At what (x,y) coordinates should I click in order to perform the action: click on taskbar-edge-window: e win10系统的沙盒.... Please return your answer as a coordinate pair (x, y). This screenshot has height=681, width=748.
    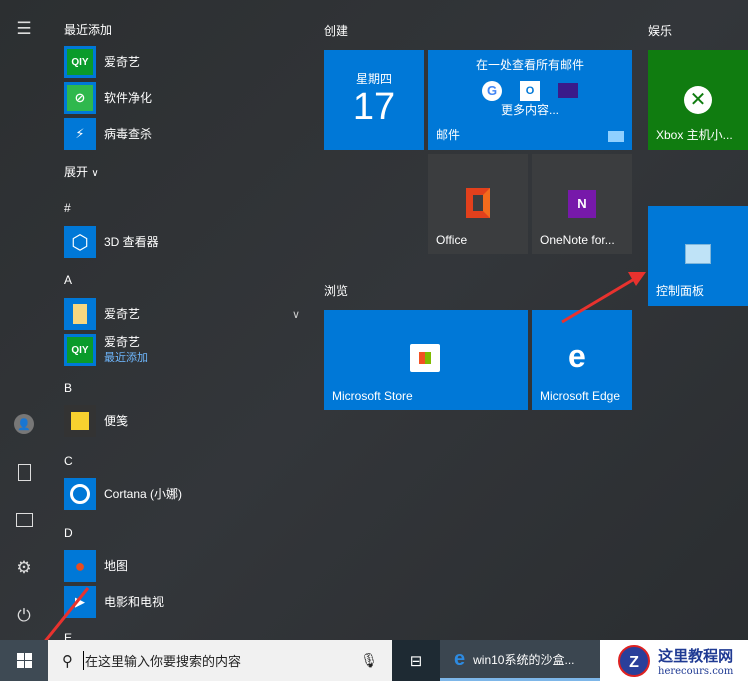
    Looking at the image, I should click on (520, 660).